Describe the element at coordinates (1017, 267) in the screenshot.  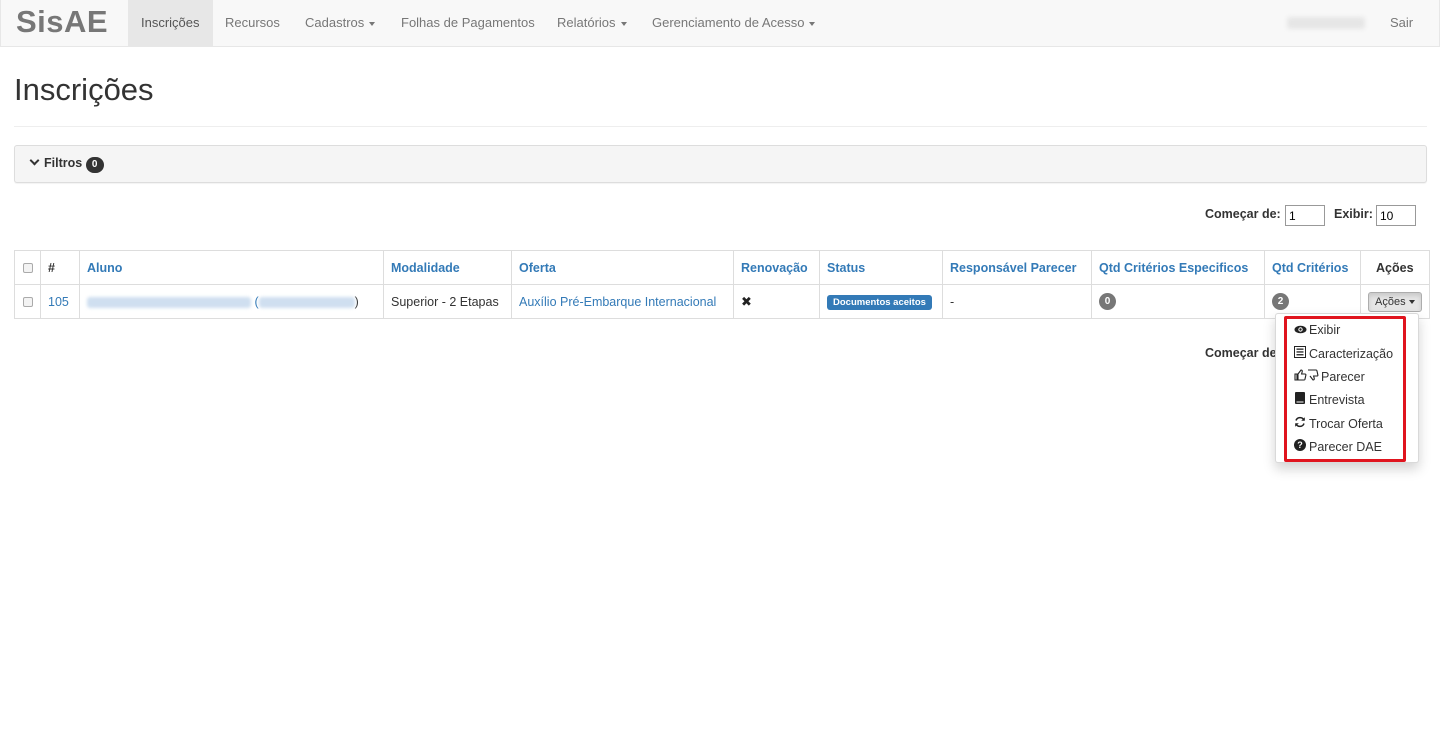
I see `column-header-responsavel-parecer: Responsável Parecer` at that location.